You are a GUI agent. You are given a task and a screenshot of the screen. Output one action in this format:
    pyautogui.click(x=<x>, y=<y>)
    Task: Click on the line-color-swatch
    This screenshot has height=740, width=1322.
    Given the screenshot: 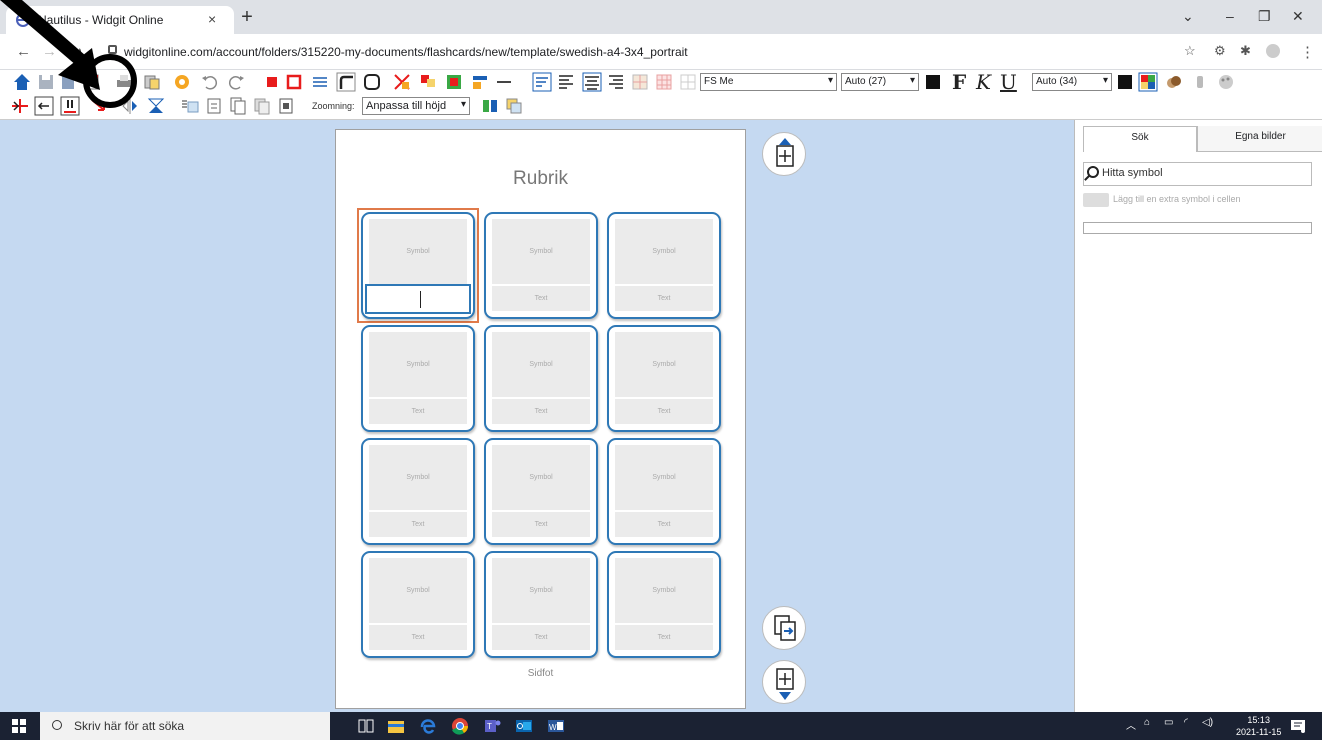 What is the action you would take?
    pyautogui.click(x=1125, y=82)
    